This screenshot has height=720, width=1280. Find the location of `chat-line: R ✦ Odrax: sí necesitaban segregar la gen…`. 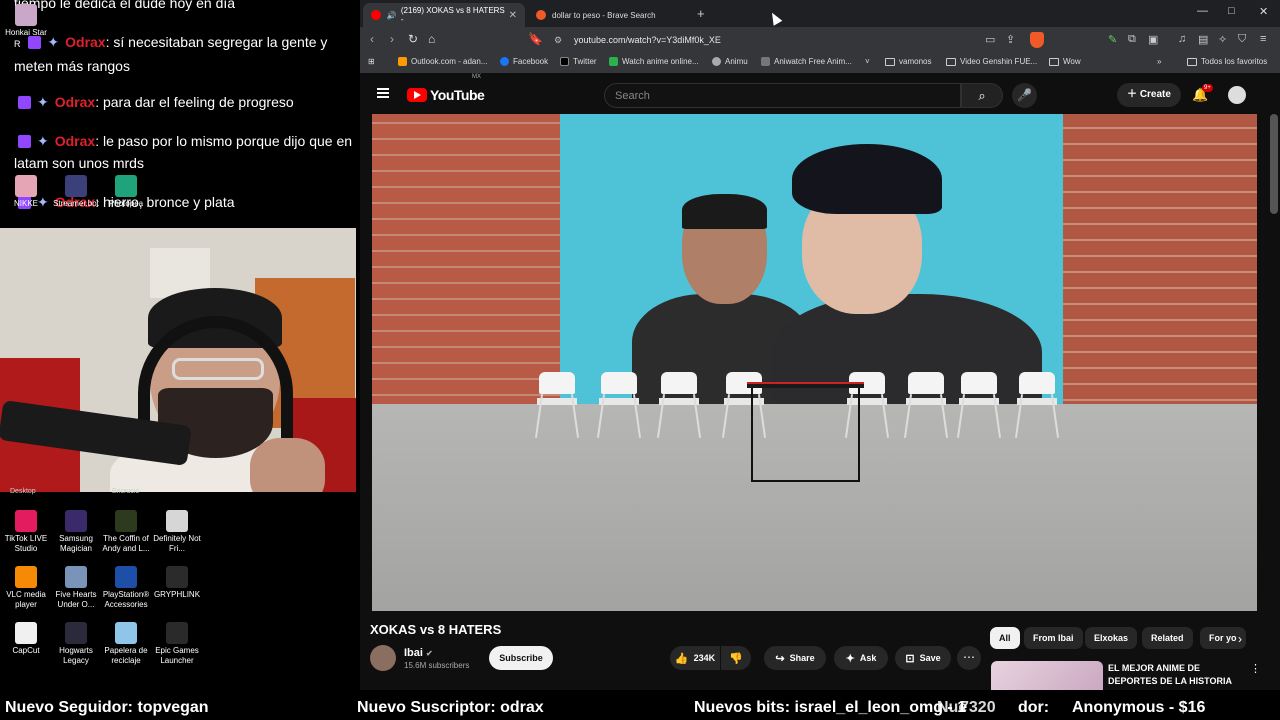

chat-line: R ✦ Odrax: sí necesitaban segregar la gen… is located at coordinates (184, 54).